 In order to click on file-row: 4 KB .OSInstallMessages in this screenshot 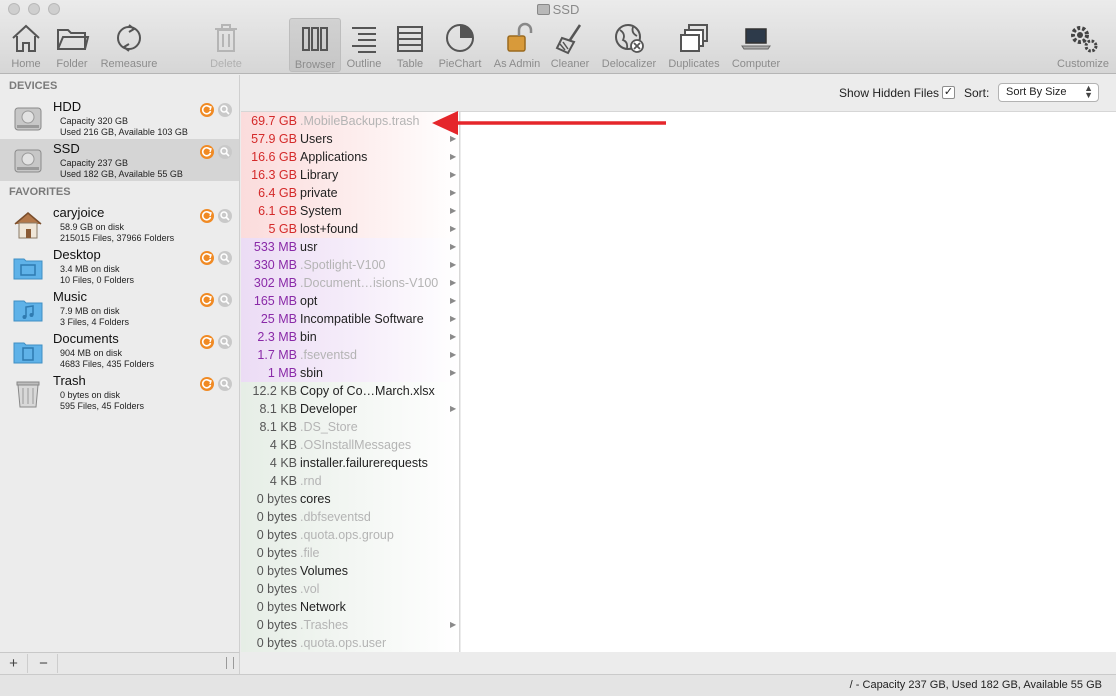, I will do `click(350, 445)`.